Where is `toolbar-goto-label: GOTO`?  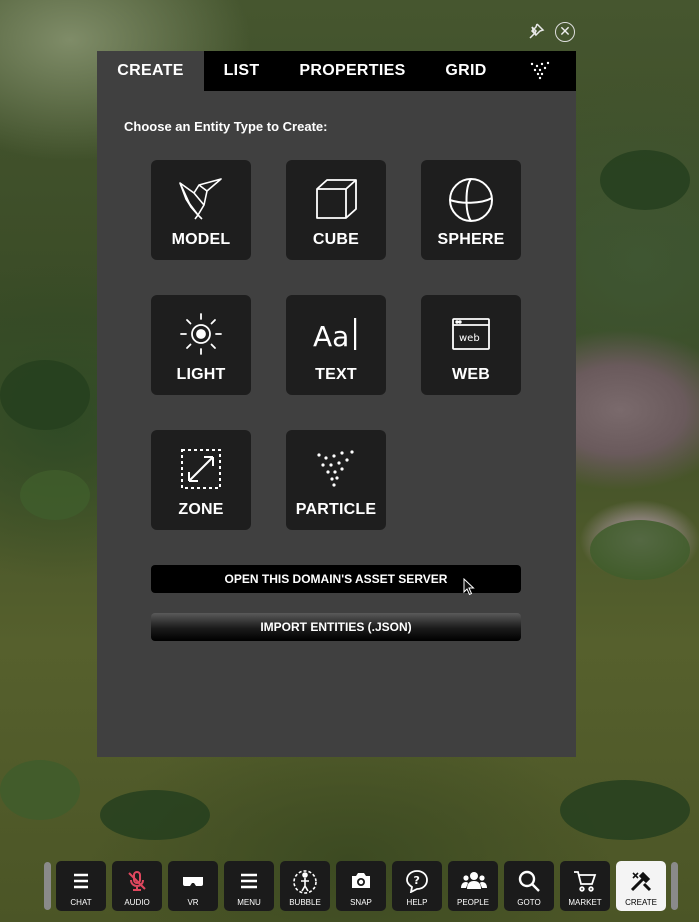 toolbar-goto-label: GOTO is located at coordinates (529, 902).